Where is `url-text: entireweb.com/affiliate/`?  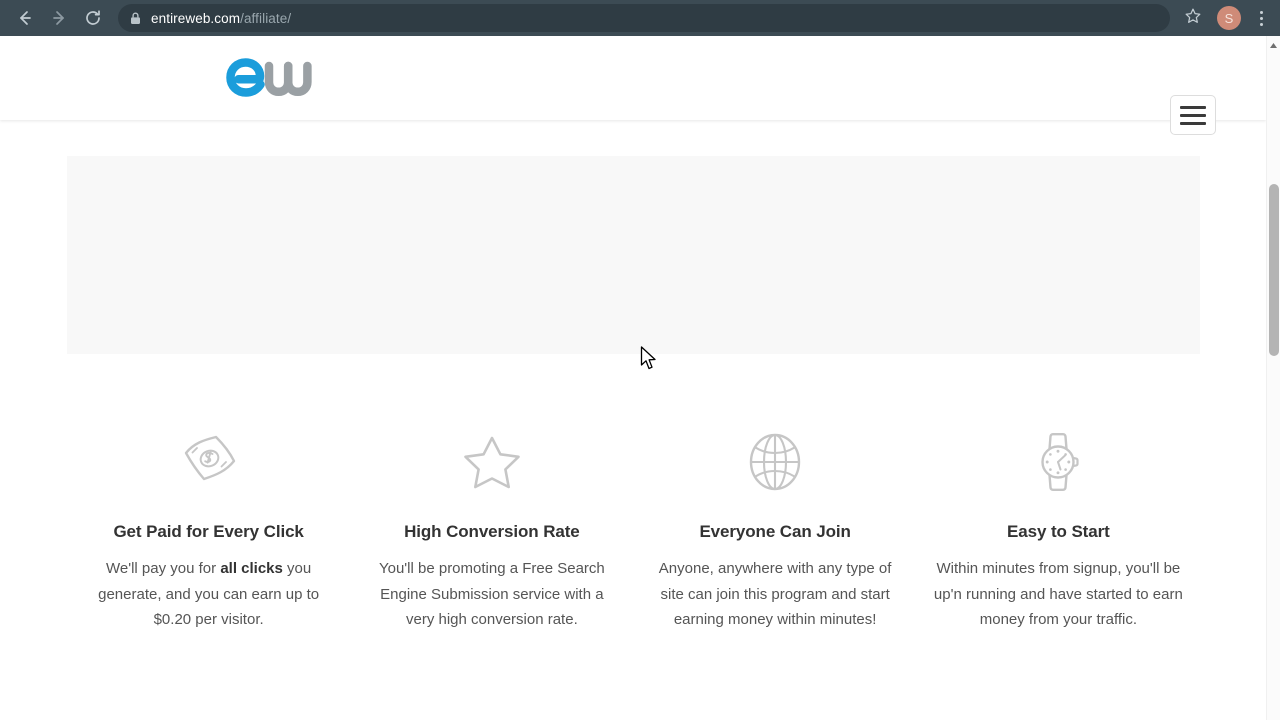
url-text: entireweb.com/affiliate/ is located at coordinates (221, 18).